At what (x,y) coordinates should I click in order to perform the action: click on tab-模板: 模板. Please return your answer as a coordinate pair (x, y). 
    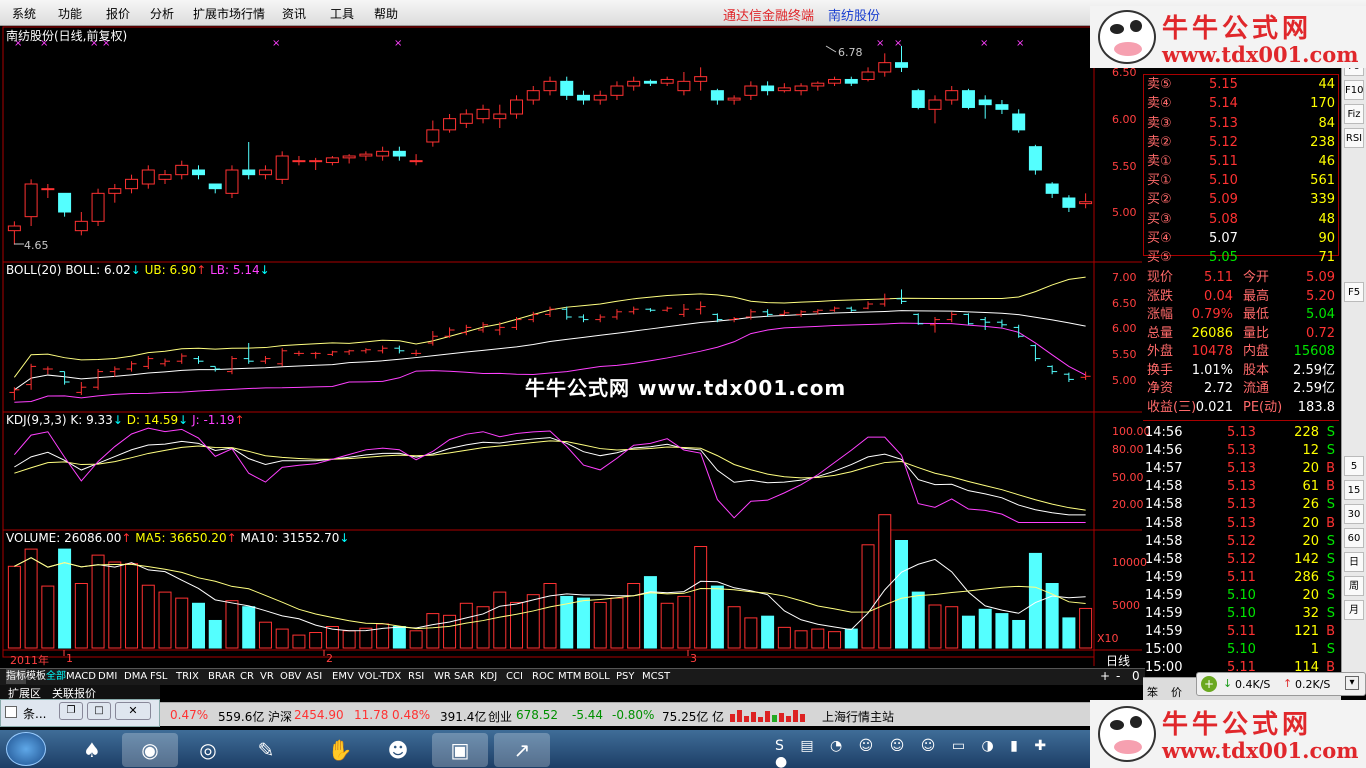
    Looking at the image, I should click on (36, 676).